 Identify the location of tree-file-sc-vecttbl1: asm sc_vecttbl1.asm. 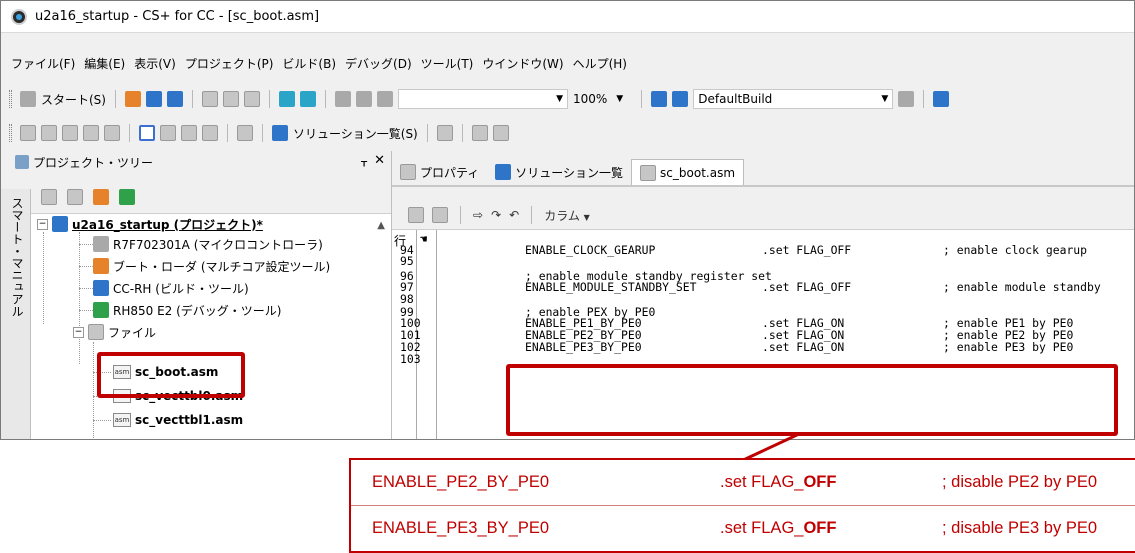
(178, 420).